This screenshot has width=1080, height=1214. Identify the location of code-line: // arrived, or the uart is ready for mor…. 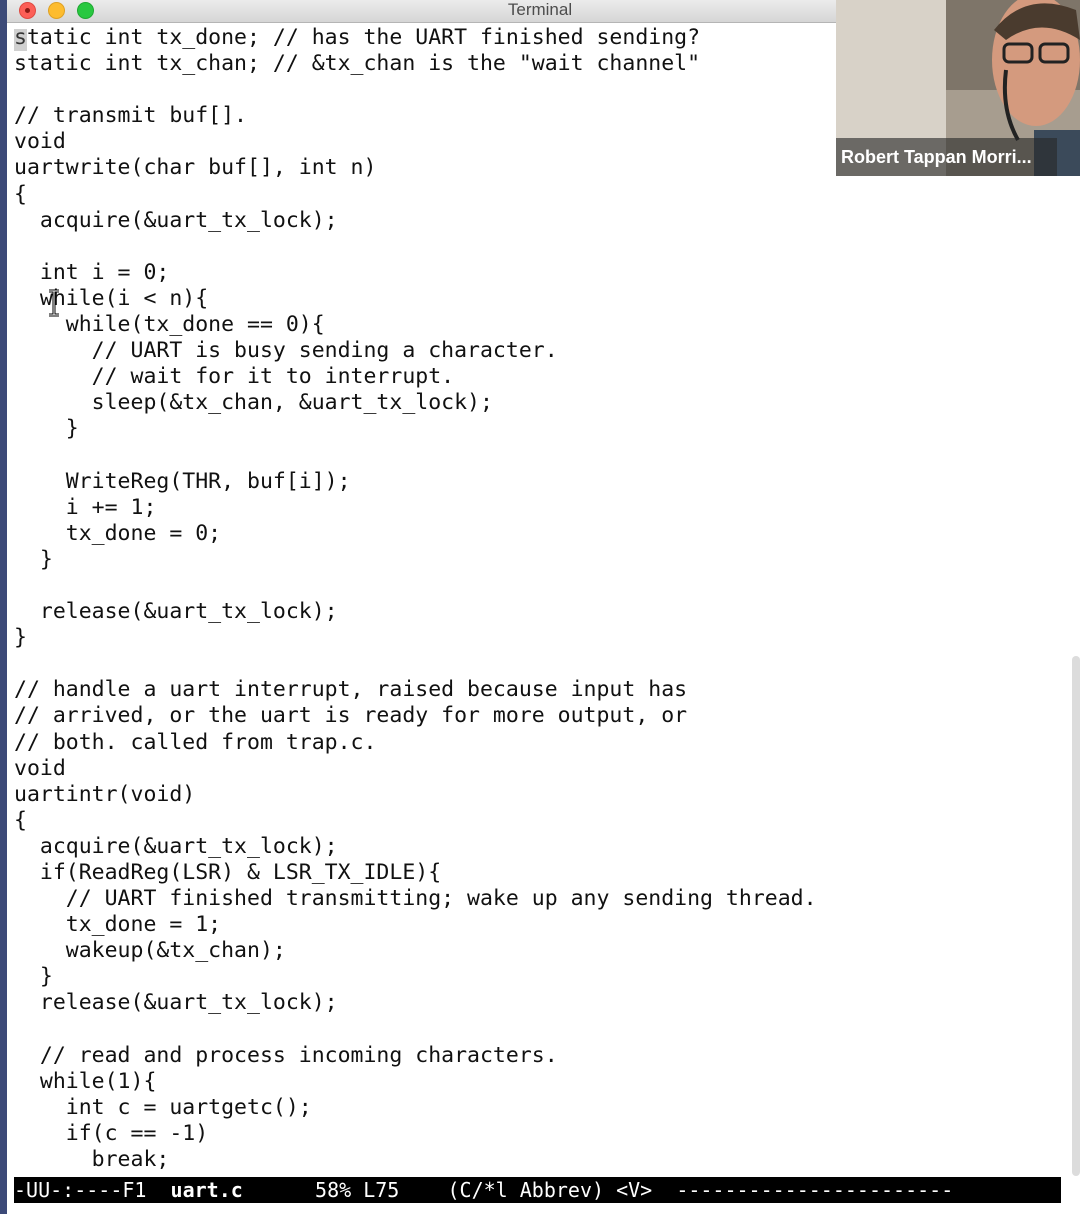
(539, 716).